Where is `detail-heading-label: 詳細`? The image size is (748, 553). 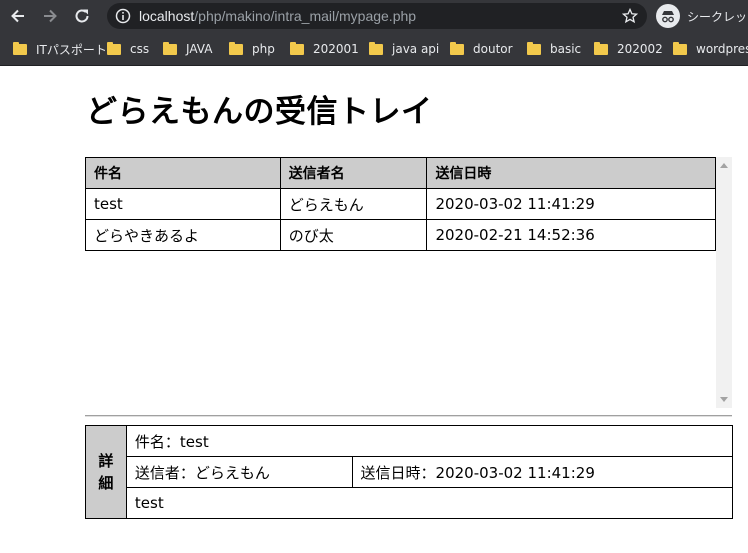 detail-heading-label: 詳細 is located at coordinates (106, 472).